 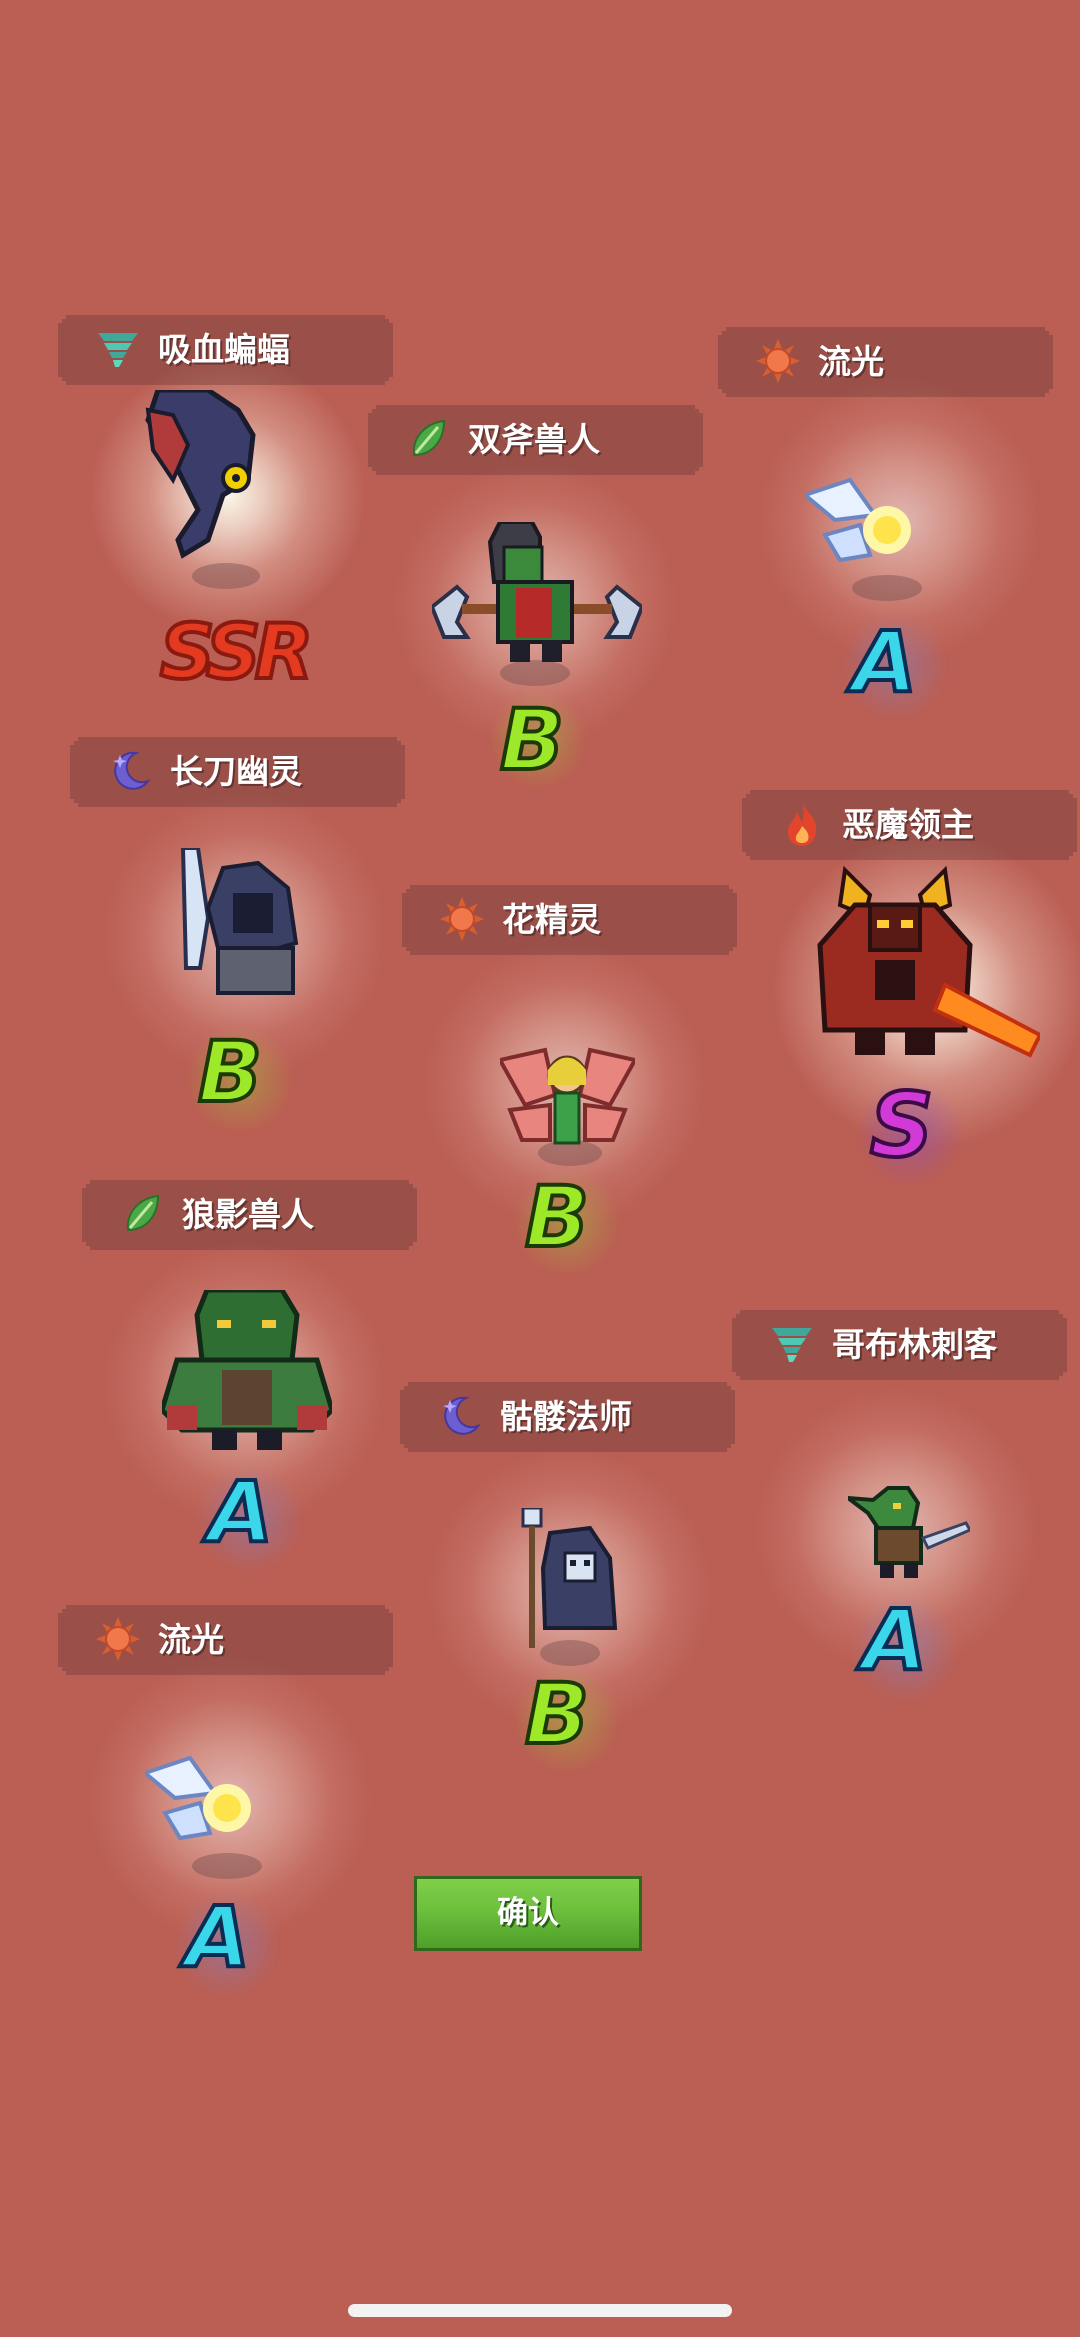 I want to click on name-banner: 吸血蝙蝠, so click(x=225, y=350).